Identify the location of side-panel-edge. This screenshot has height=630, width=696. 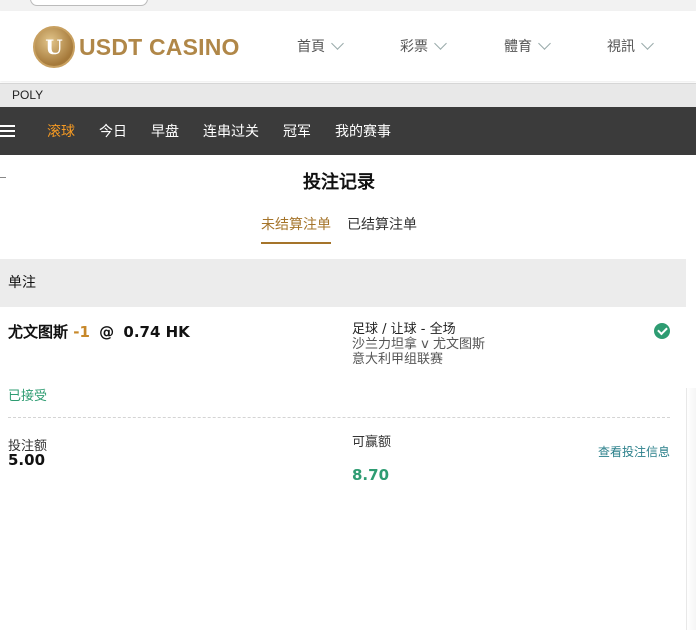
(691, 509).